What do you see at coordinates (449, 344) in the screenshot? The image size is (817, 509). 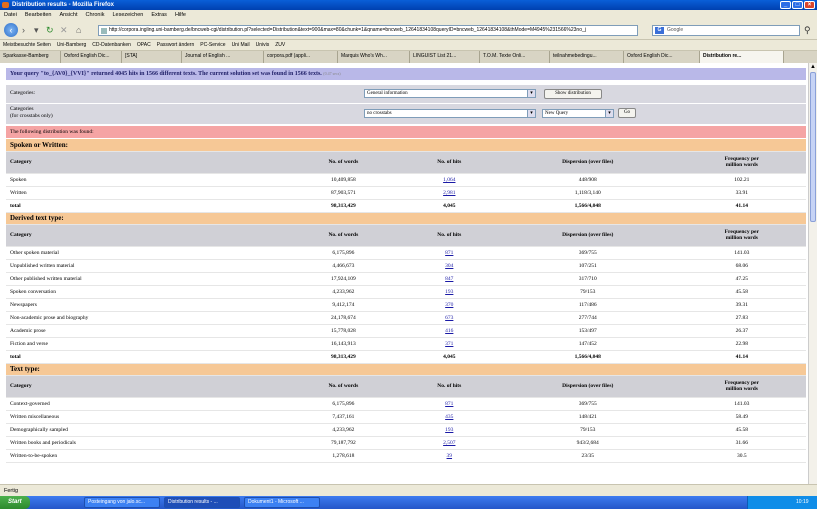 I see `hits-link: 371` at bounding box center [449, 344].